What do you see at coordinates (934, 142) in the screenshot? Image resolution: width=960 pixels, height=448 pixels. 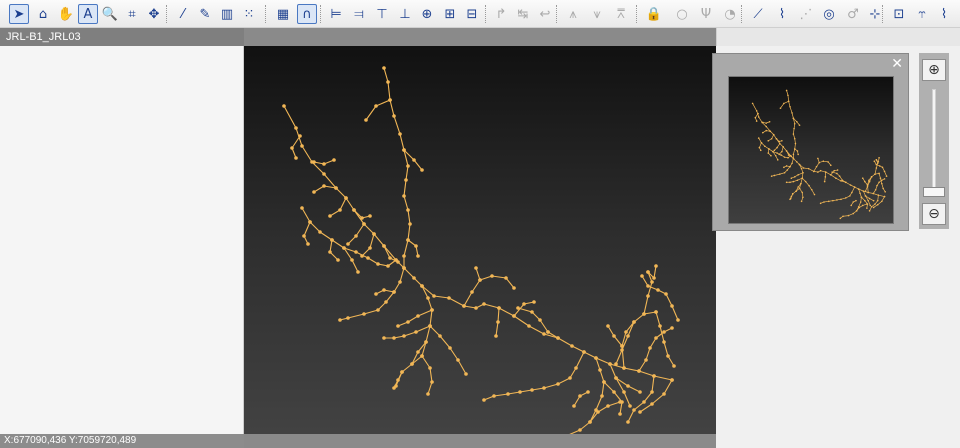 I see `zoom-slider-track` at bounding box center [934, 142].